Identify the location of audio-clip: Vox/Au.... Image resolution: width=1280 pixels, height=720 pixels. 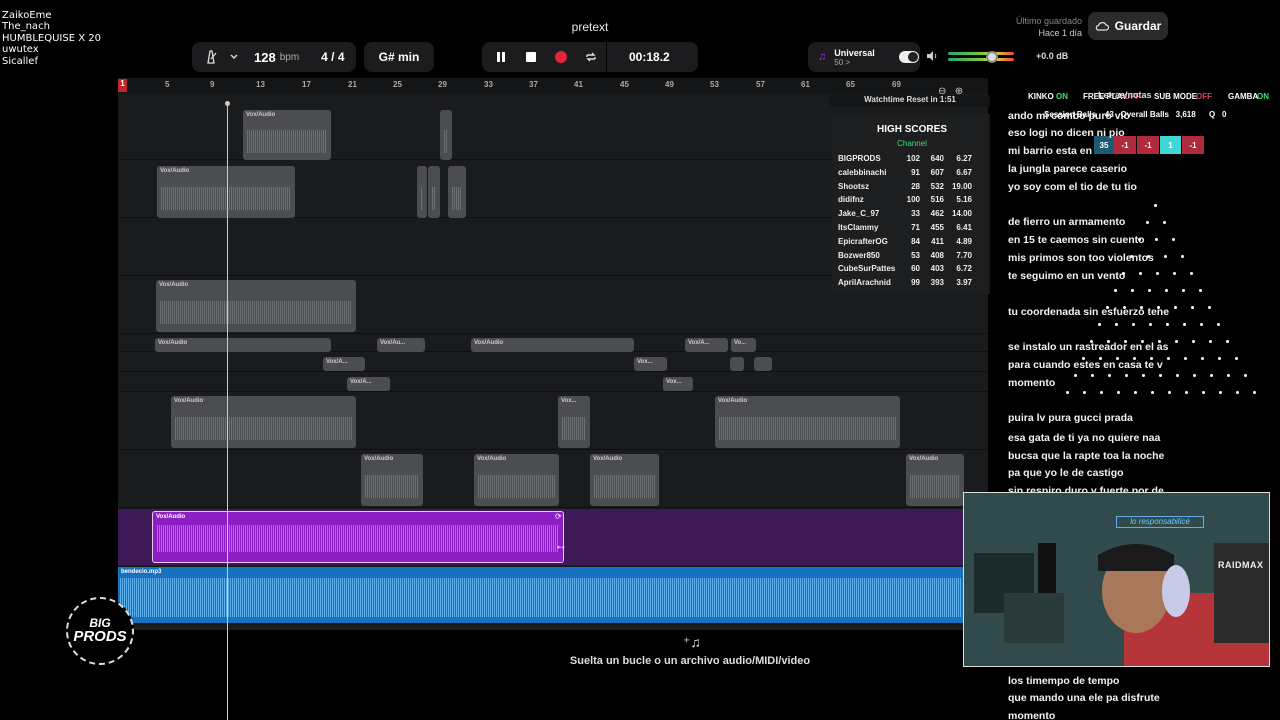
(401, 345).